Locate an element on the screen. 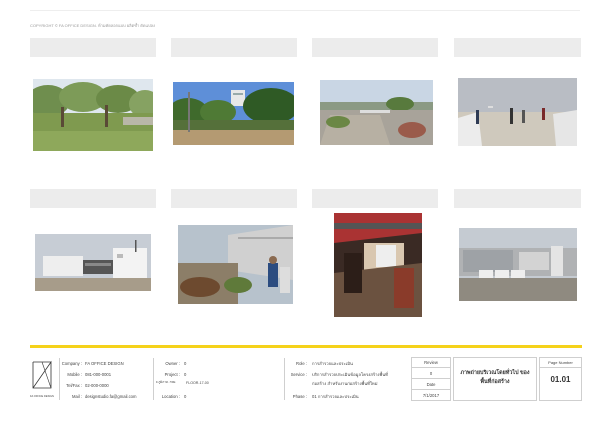 This screenshot has height=426, width=609. project-note: F.ภูมิภาค. กทม. is located at coordinates (166, 382).